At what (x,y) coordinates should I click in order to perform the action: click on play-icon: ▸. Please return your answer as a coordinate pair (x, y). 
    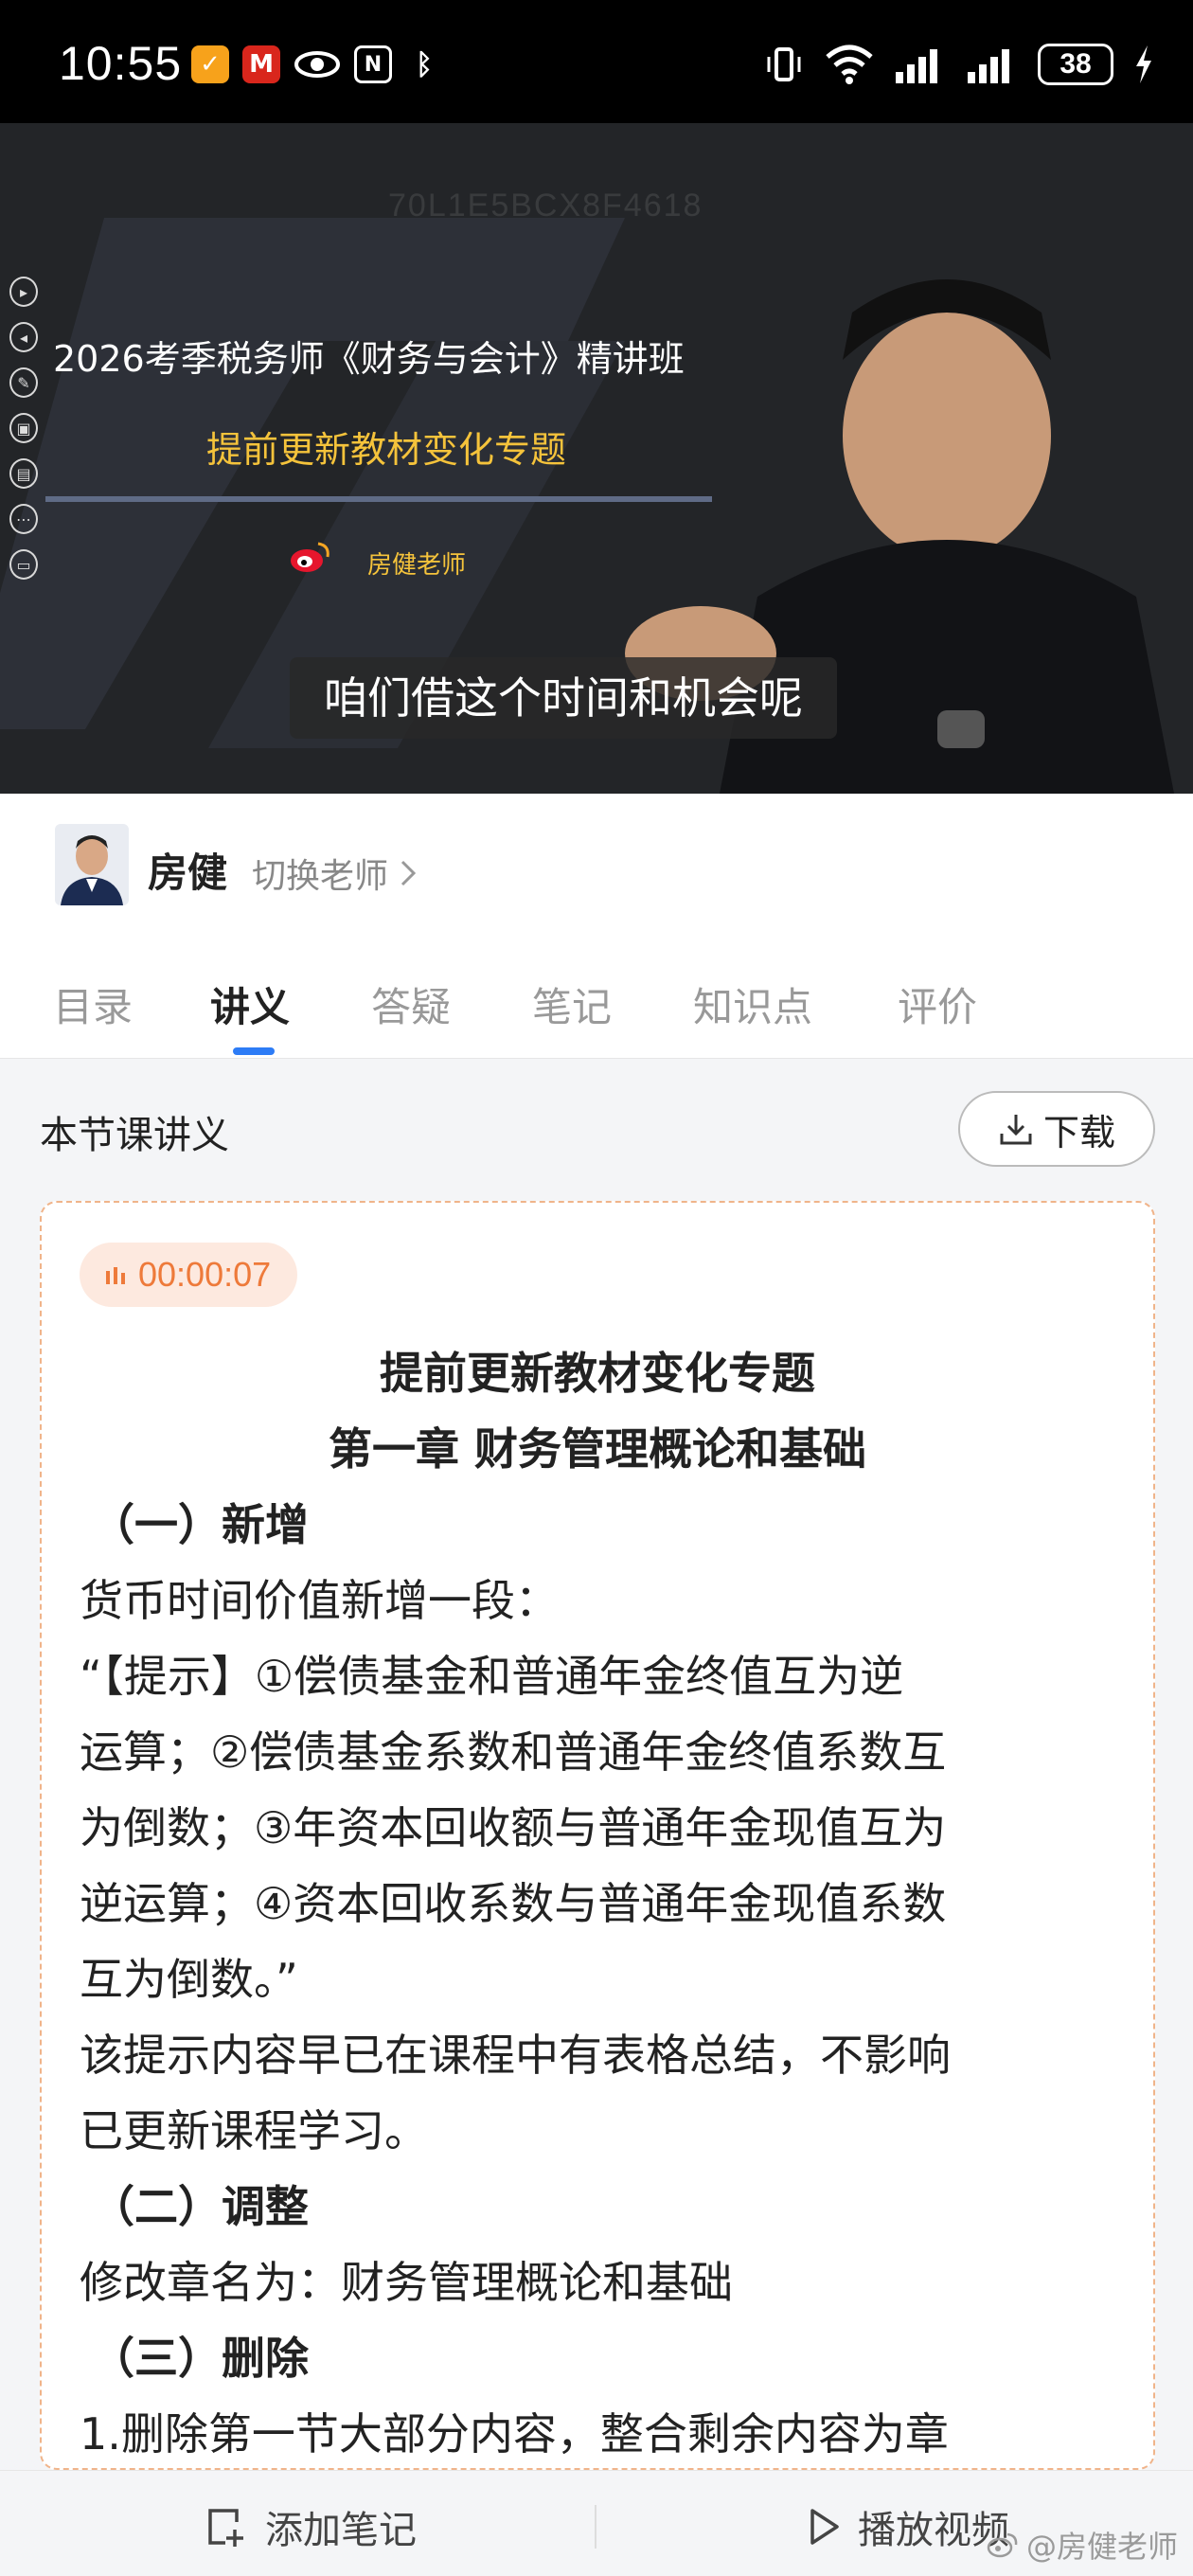
    Looking at the image, I should click on (23, 292).